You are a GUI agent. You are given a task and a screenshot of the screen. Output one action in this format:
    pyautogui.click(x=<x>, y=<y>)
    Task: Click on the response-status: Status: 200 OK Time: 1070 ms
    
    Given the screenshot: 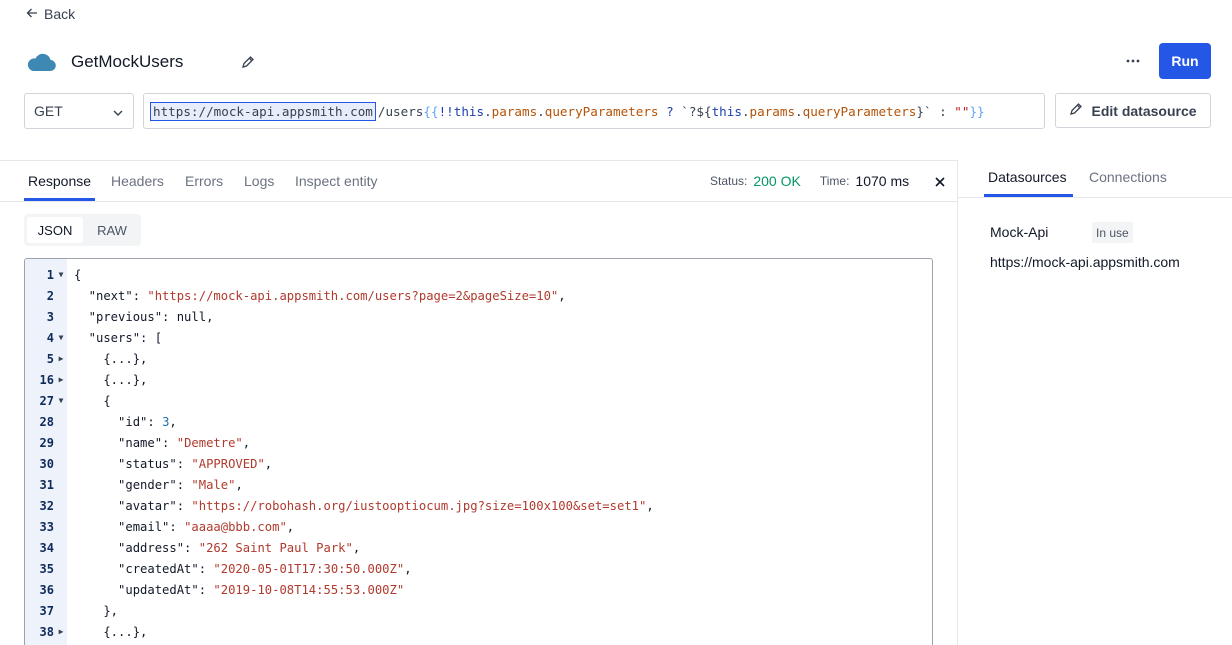 What is the action you would take?
    pyautogui.click(x=809, y=181)
    